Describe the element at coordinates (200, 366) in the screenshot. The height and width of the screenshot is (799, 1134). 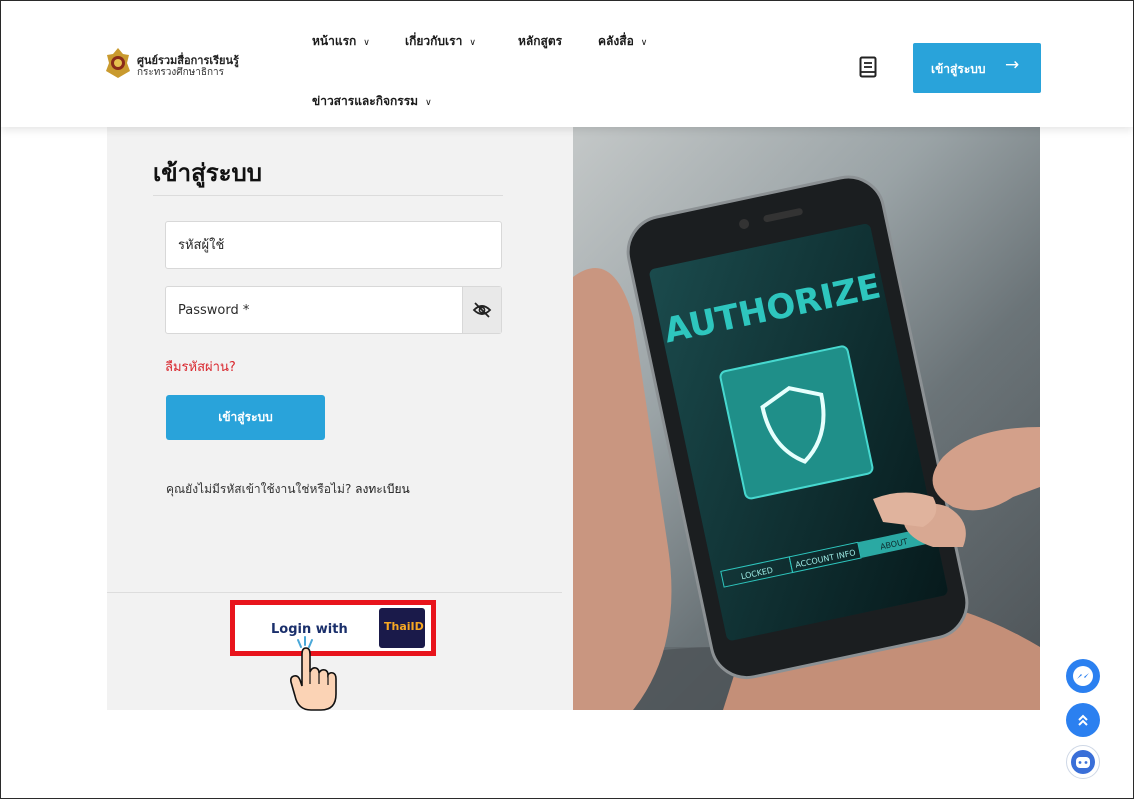
I see `forgot-password-link: ลืมรหัสผ่าน?` at that location.